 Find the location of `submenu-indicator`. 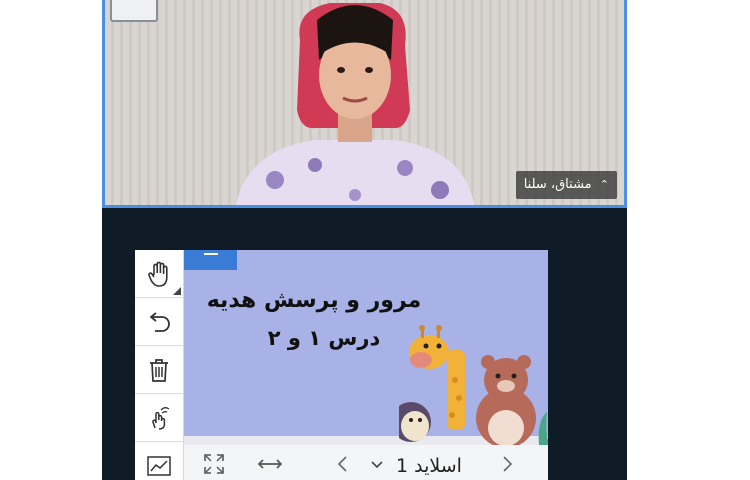

submenu-indicator is located at coordinates (177, 291).